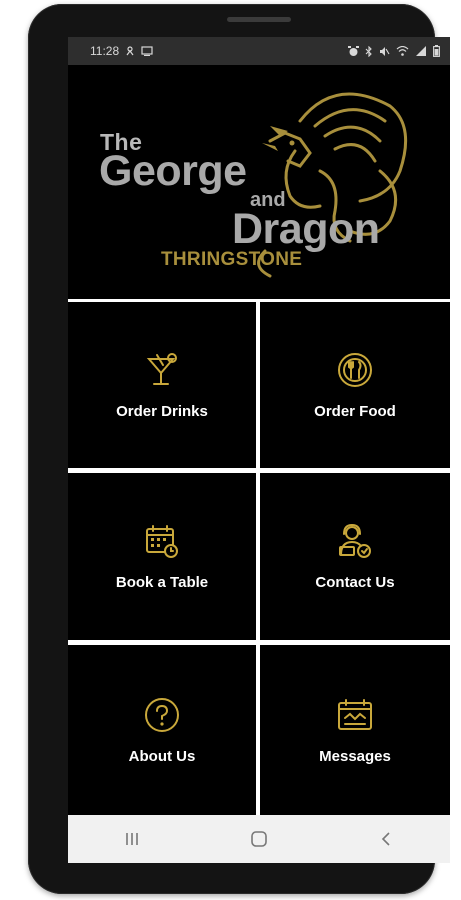  Describe the element at coordinates (353, 51) in the screenshot. I see `alarm-icon` at that location.